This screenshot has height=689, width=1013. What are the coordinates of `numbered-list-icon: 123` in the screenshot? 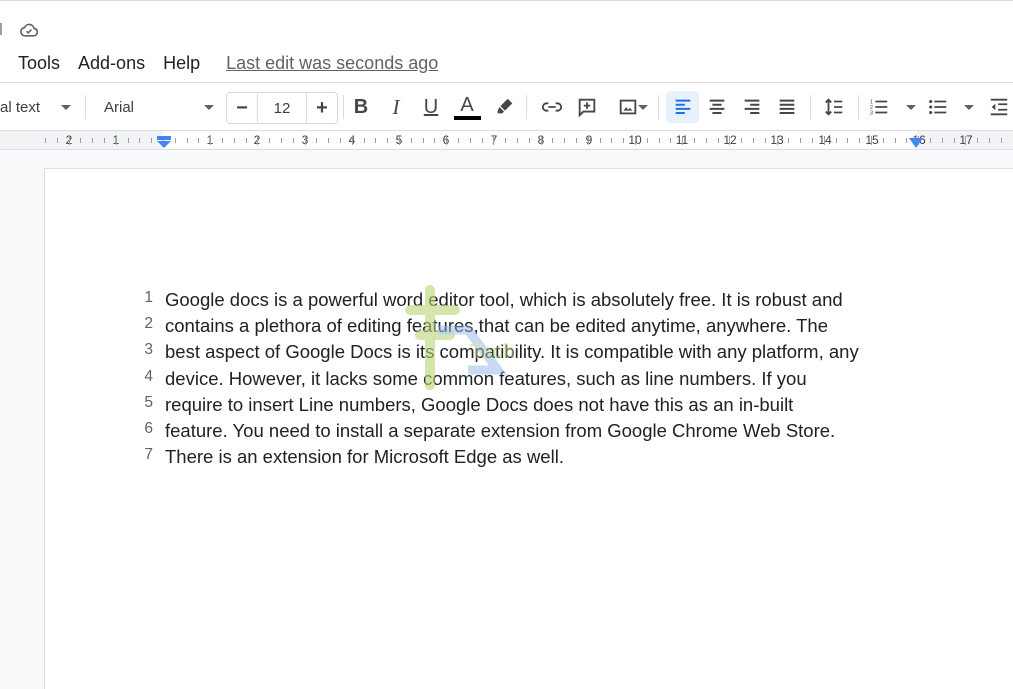 It's located at (879, 107).